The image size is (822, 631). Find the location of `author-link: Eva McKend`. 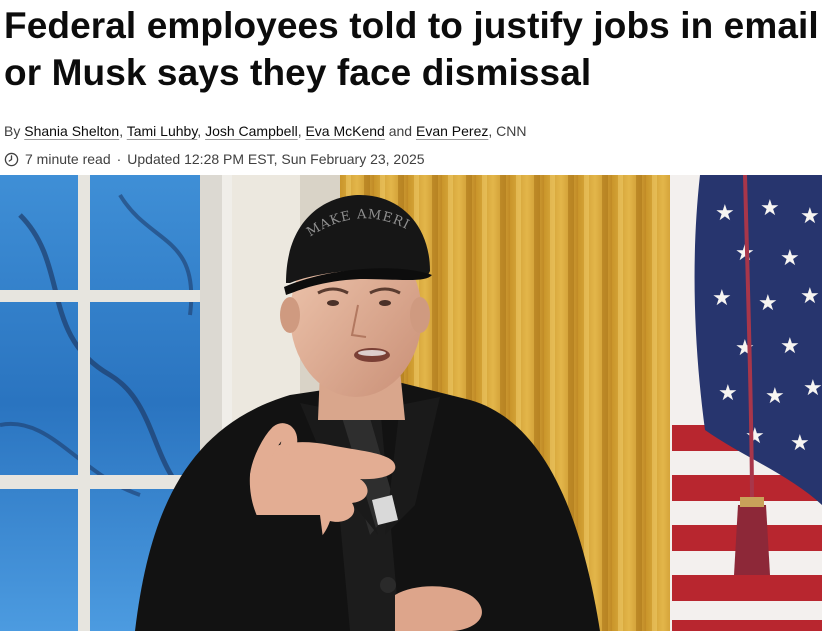

author-link: Eva McKend is located at coordinates (344, 131).